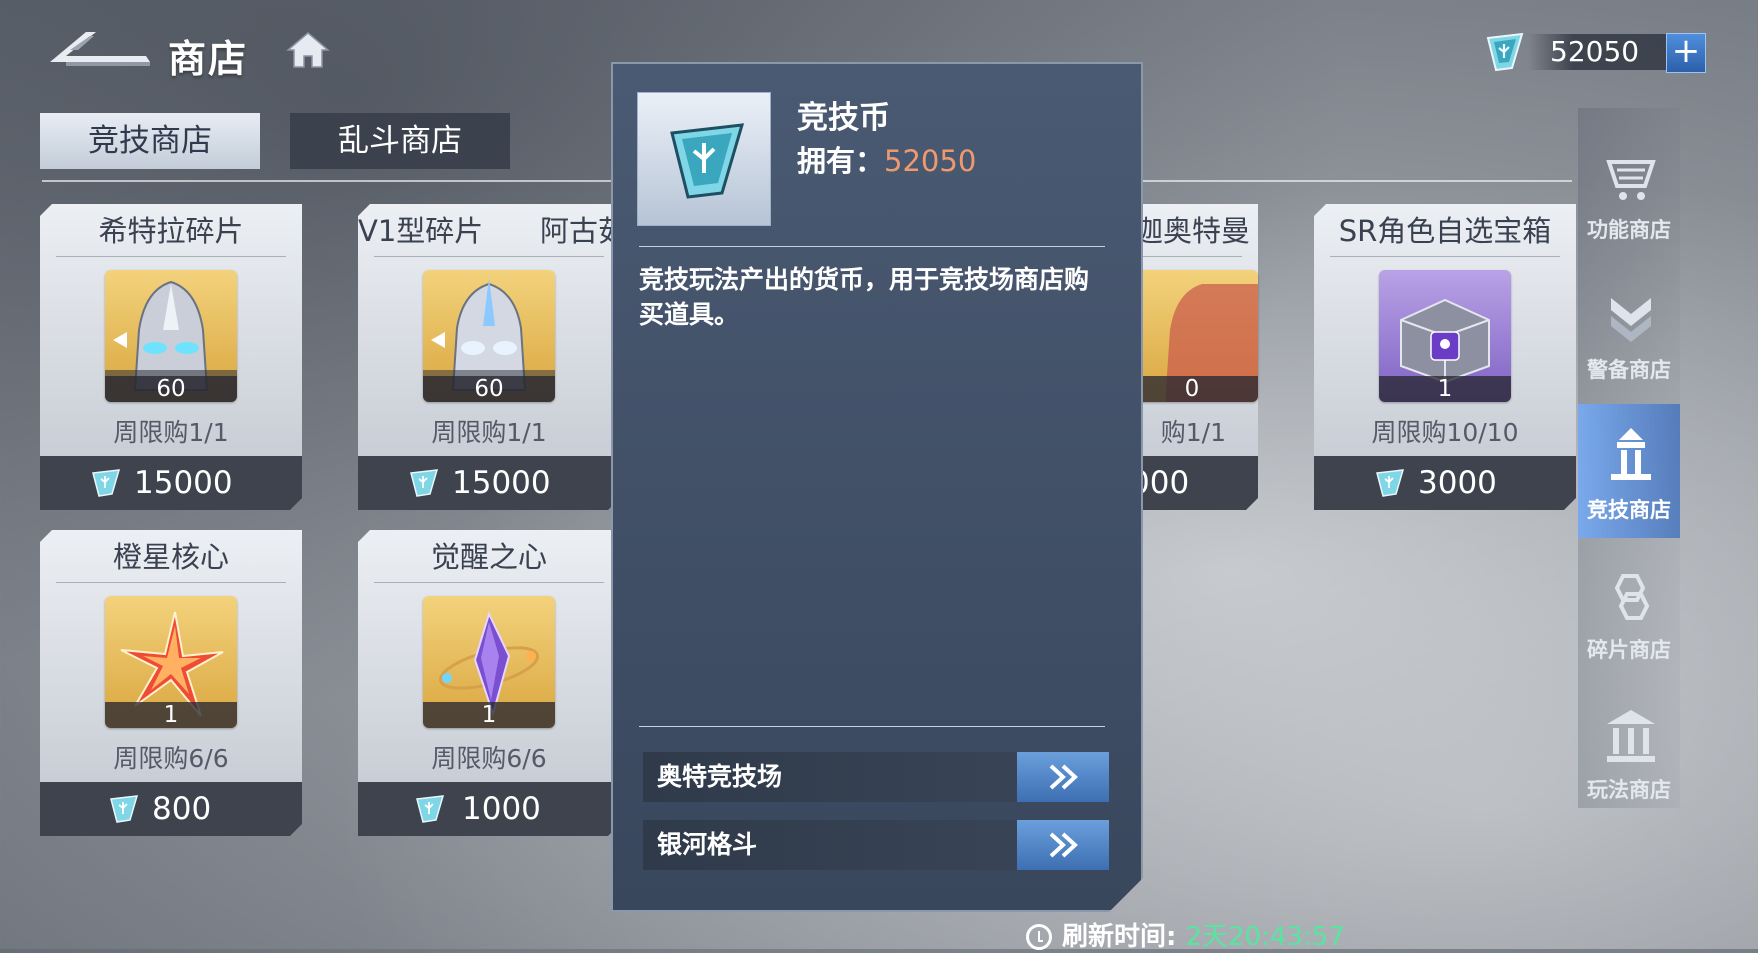 The width and height of the screenshot is (1758, 953). What do you see at coordinates (1631, 180) in the screenshot?
I see `cart-icon` at bounding box center [1631, 180].